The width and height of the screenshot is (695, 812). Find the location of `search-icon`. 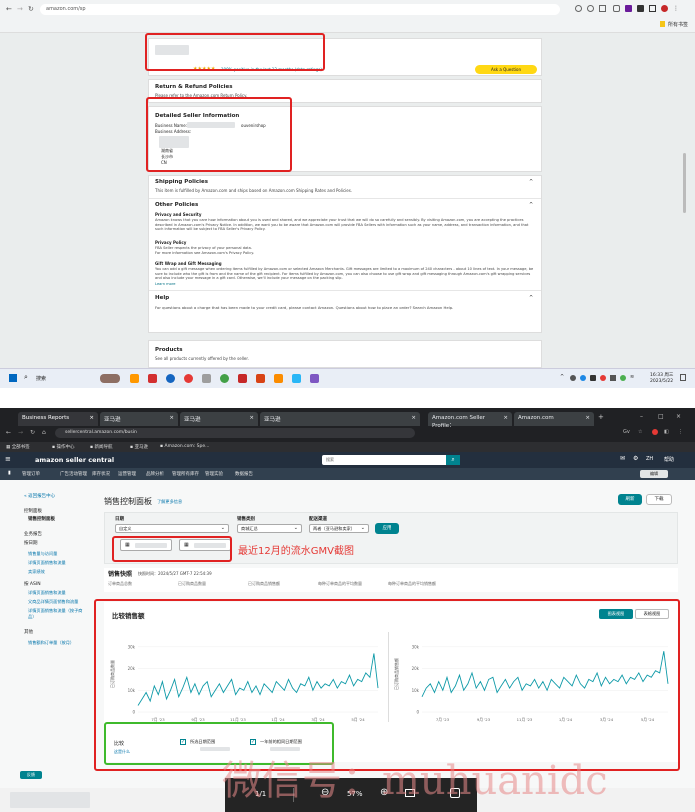

search-icon is located at coordinates (578, 8).